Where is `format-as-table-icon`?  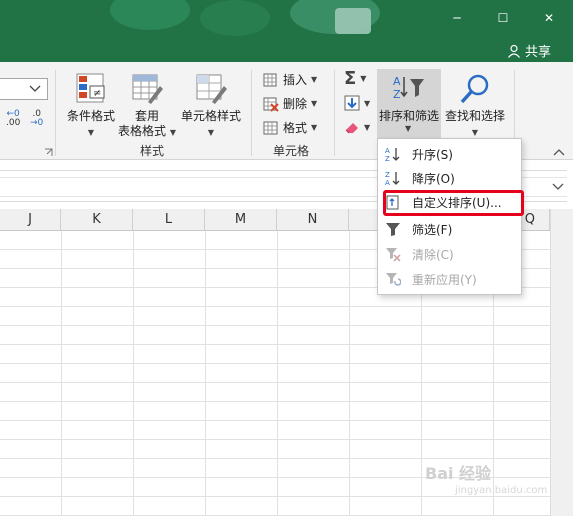
format-as-table-icon is located at coordinates (147, 89).